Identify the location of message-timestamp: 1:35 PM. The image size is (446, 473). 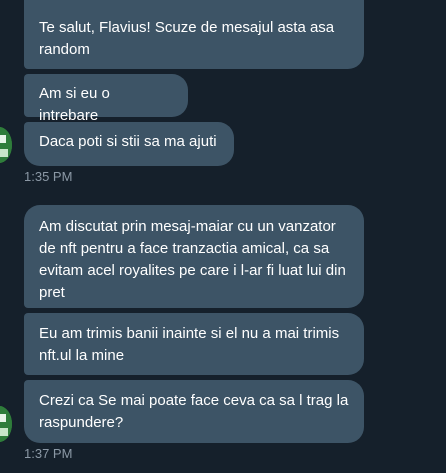
(48, 176).